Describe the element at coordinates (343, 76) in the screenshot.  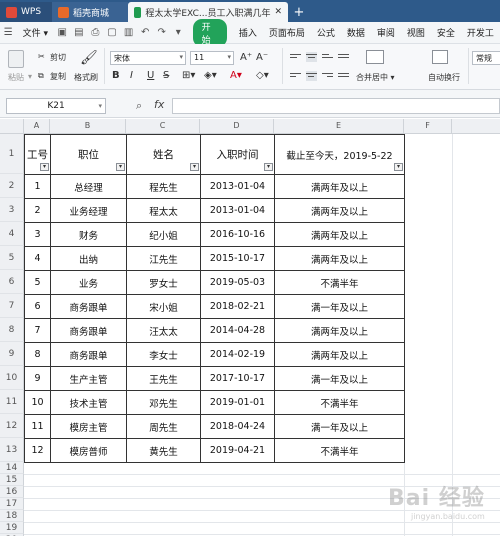
I see `justify-icon` at that location.